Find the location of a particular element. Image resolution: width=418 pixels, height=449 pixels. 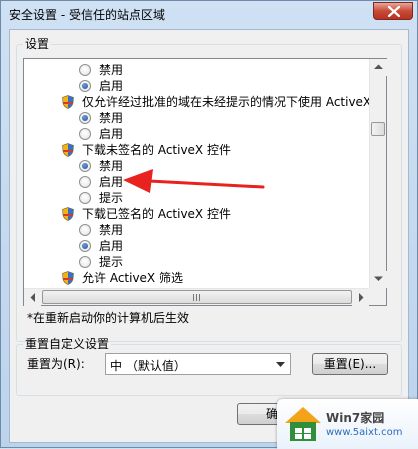

close-button is located at coordinates (393, 11).